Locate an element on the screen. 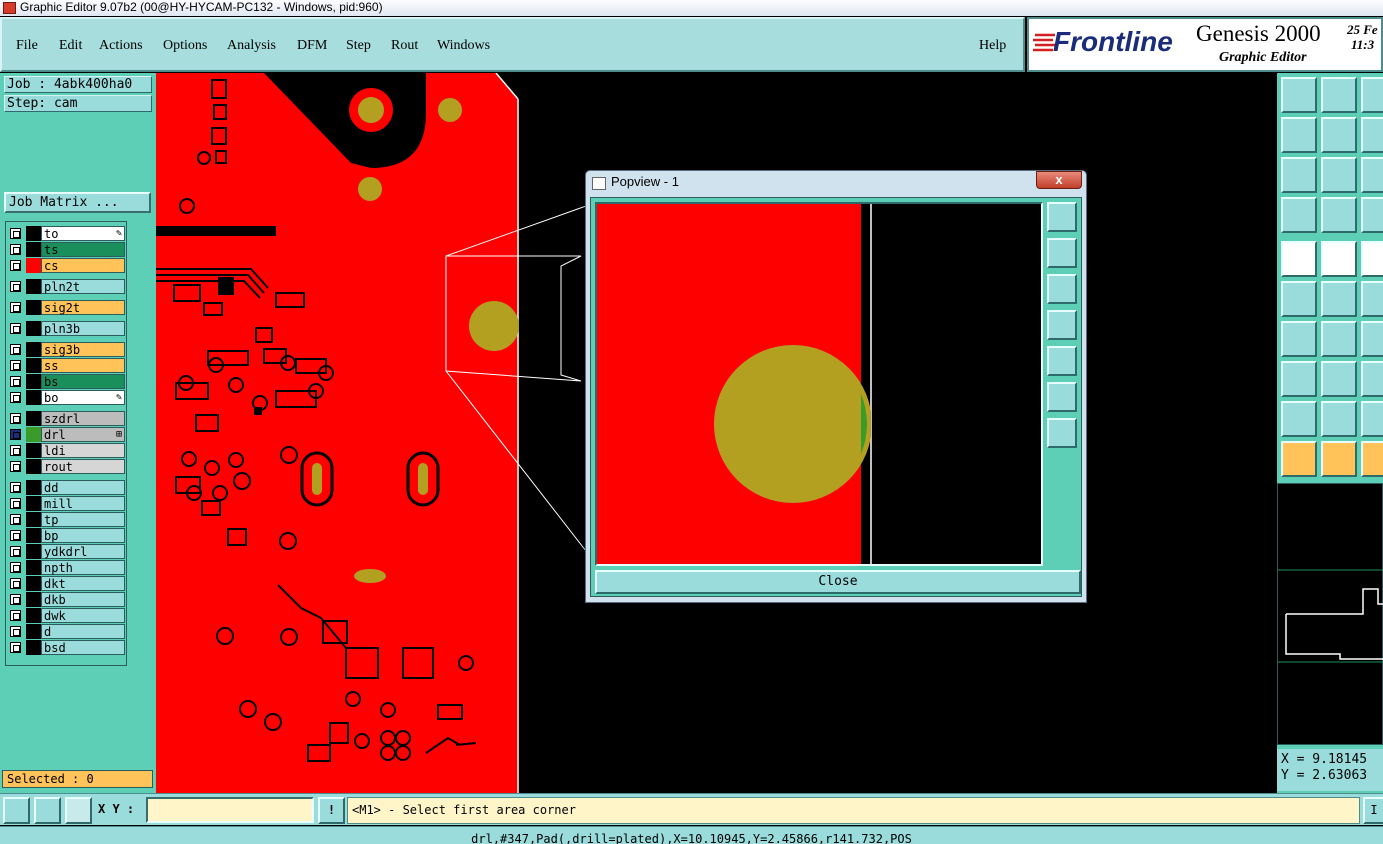  angle-icon is located at coordinates (1372, 419).